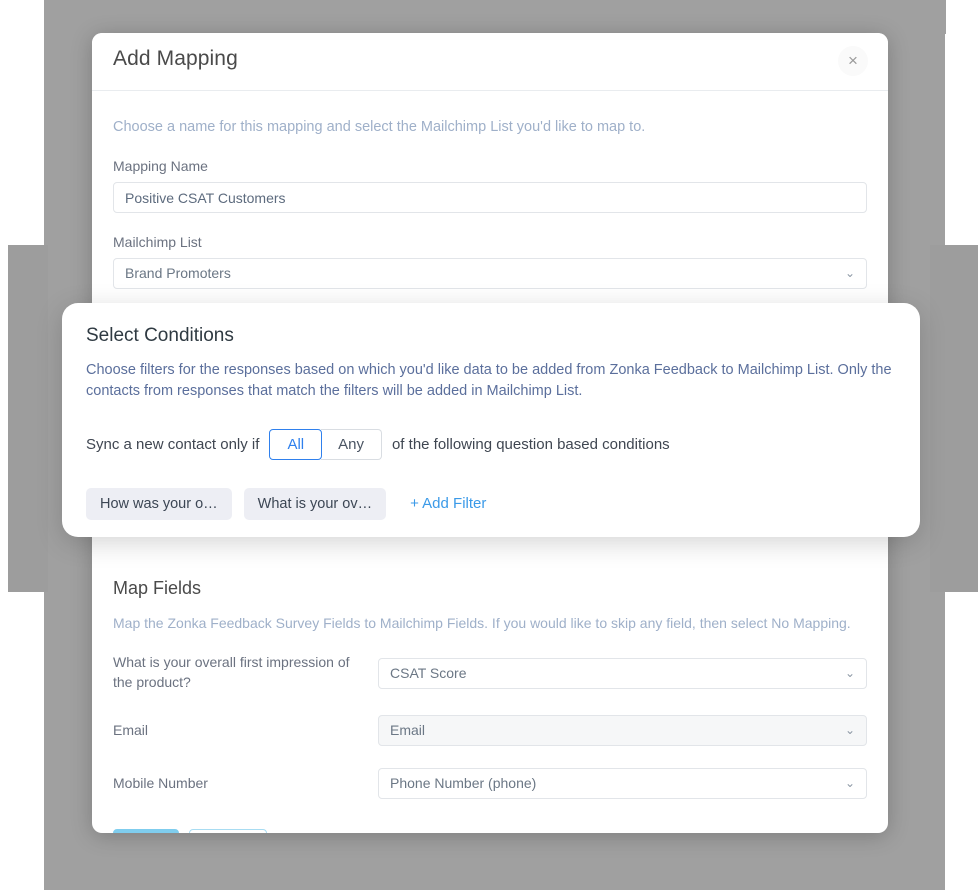  I want to click on sync-prefix-label: Sync a new contact only if, so click(173, 444).